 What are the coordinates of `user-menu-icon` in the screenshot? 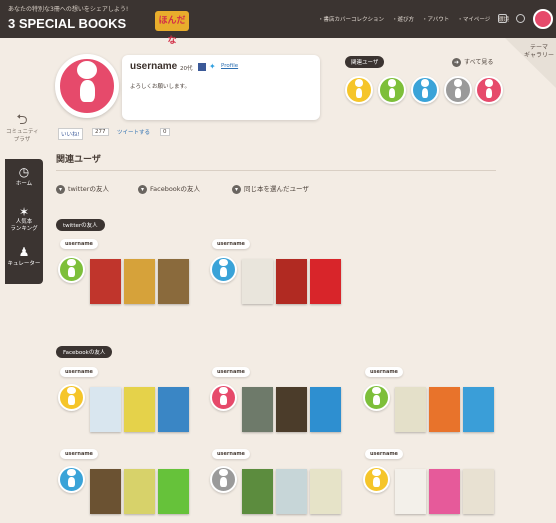 It's located at (520, 18).